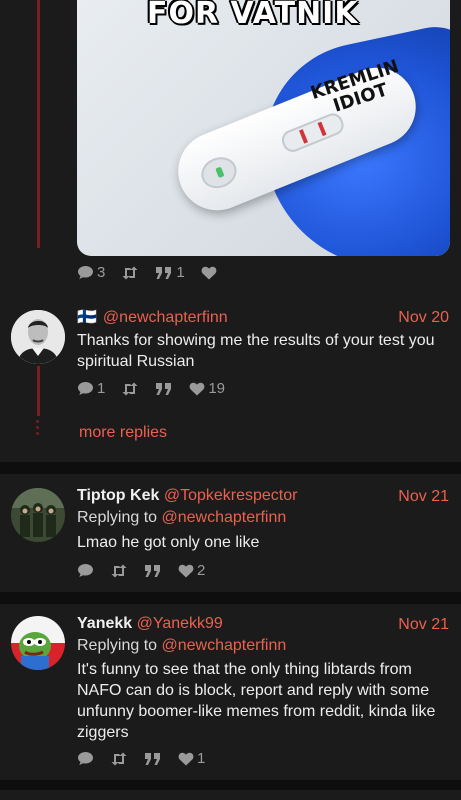 The height and width of the screenshot is (800, 461). Describe the element at coordinates (101, 388) in the screenshot. I see `comment-count: 1` at that location.